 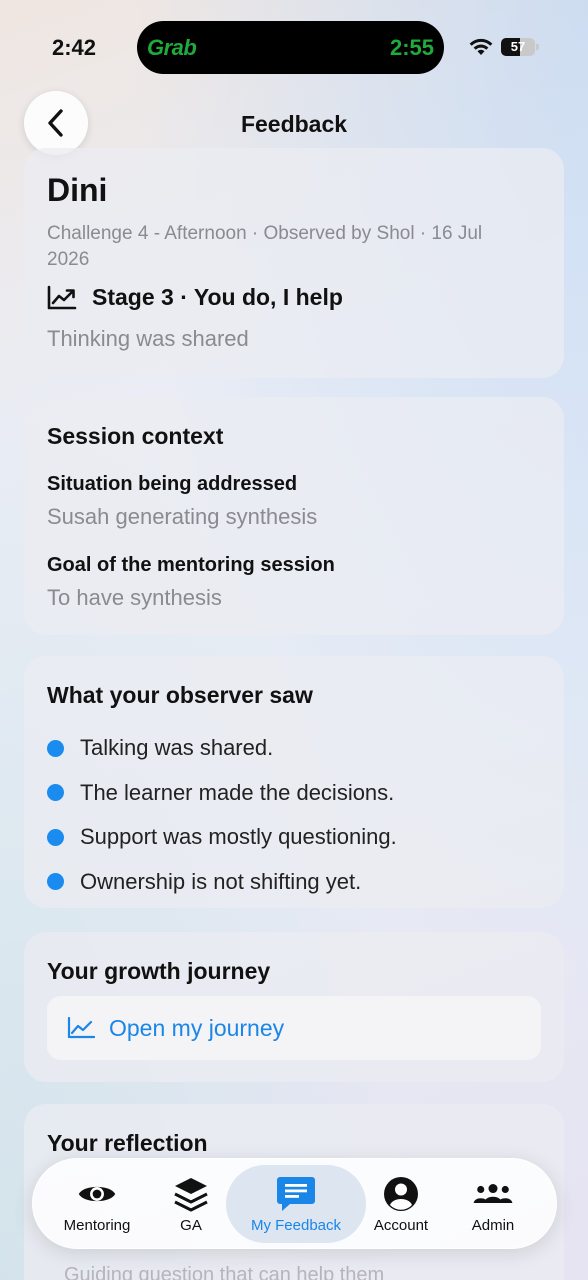 I want to click on learner-name: Dini, so click(x=77, y=190).